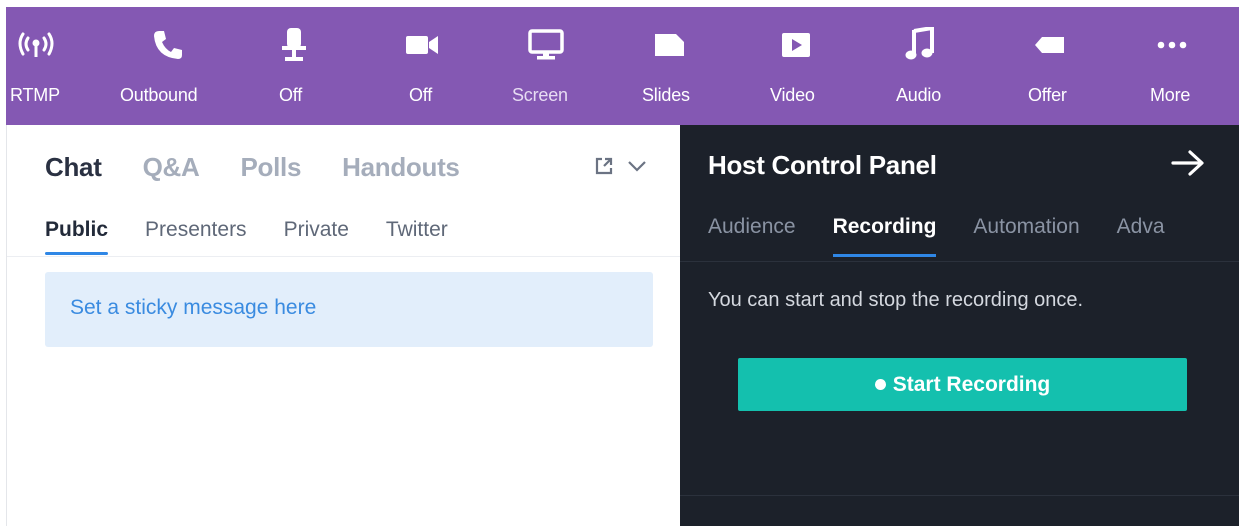 The width and height of the screenshot is (1239, 526). What do you see at coordinates (36, 66) in the screenshot?
I see `rtmp-button: RTMP` at bounding box center [36, 66].